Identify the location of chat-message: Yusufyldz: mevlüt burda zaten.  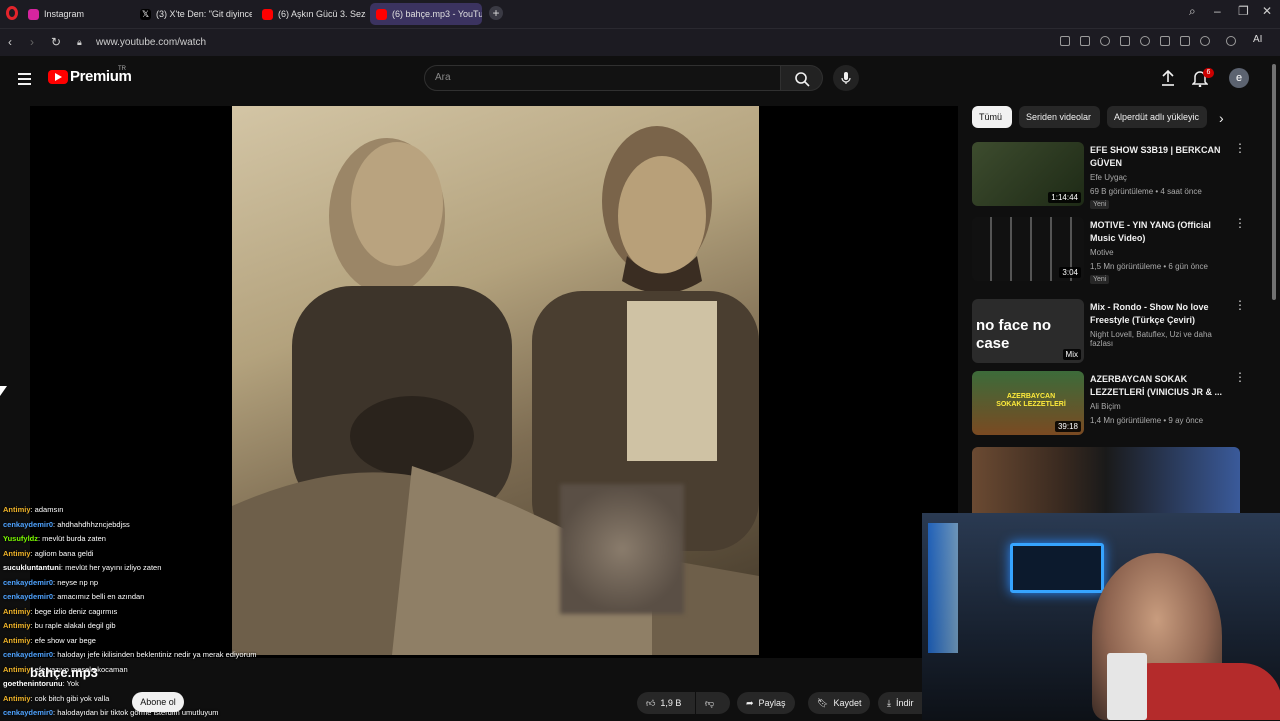
(153, 539).